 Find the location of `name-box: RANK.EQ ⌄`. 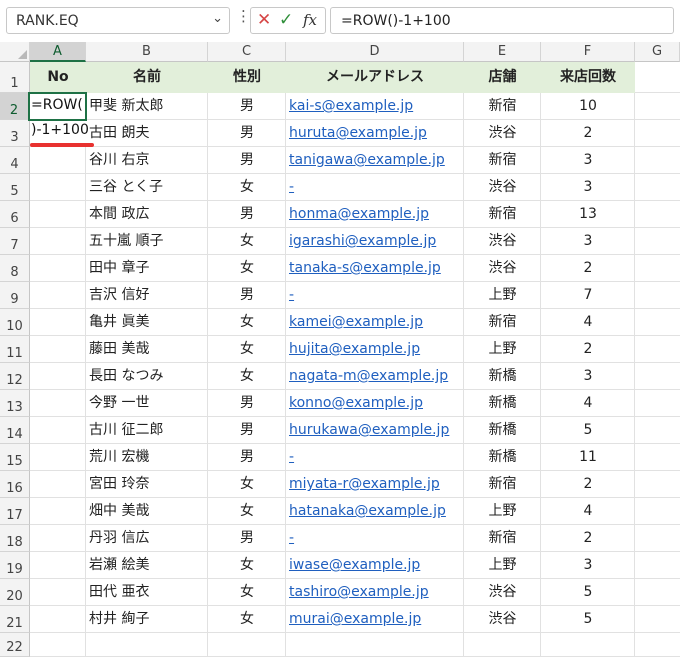

name-box: RANK.EQ ⌄ is located at coordinates (118, 20).